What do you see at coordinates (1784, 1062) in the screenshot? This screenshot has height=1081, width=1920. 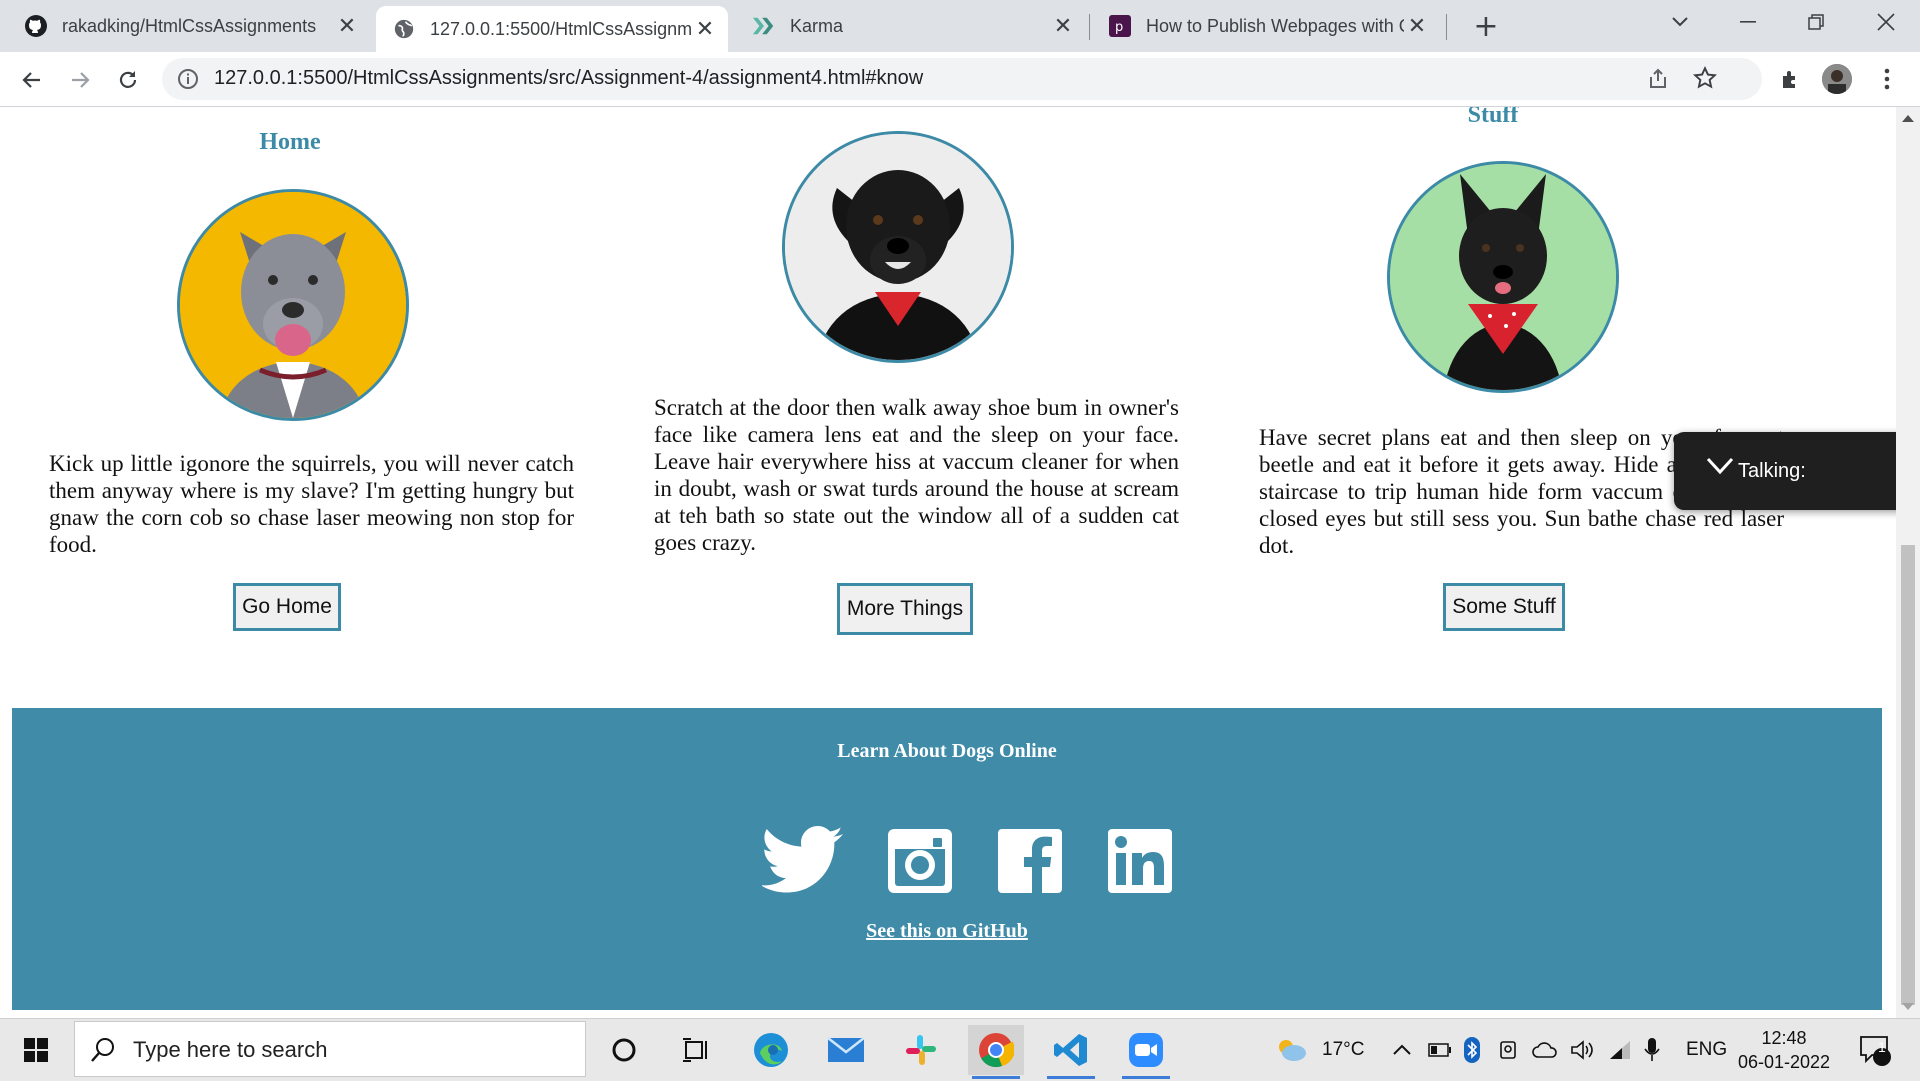 I see `clock-date: 06-01-2022` at bounding box center [1784, 1062].